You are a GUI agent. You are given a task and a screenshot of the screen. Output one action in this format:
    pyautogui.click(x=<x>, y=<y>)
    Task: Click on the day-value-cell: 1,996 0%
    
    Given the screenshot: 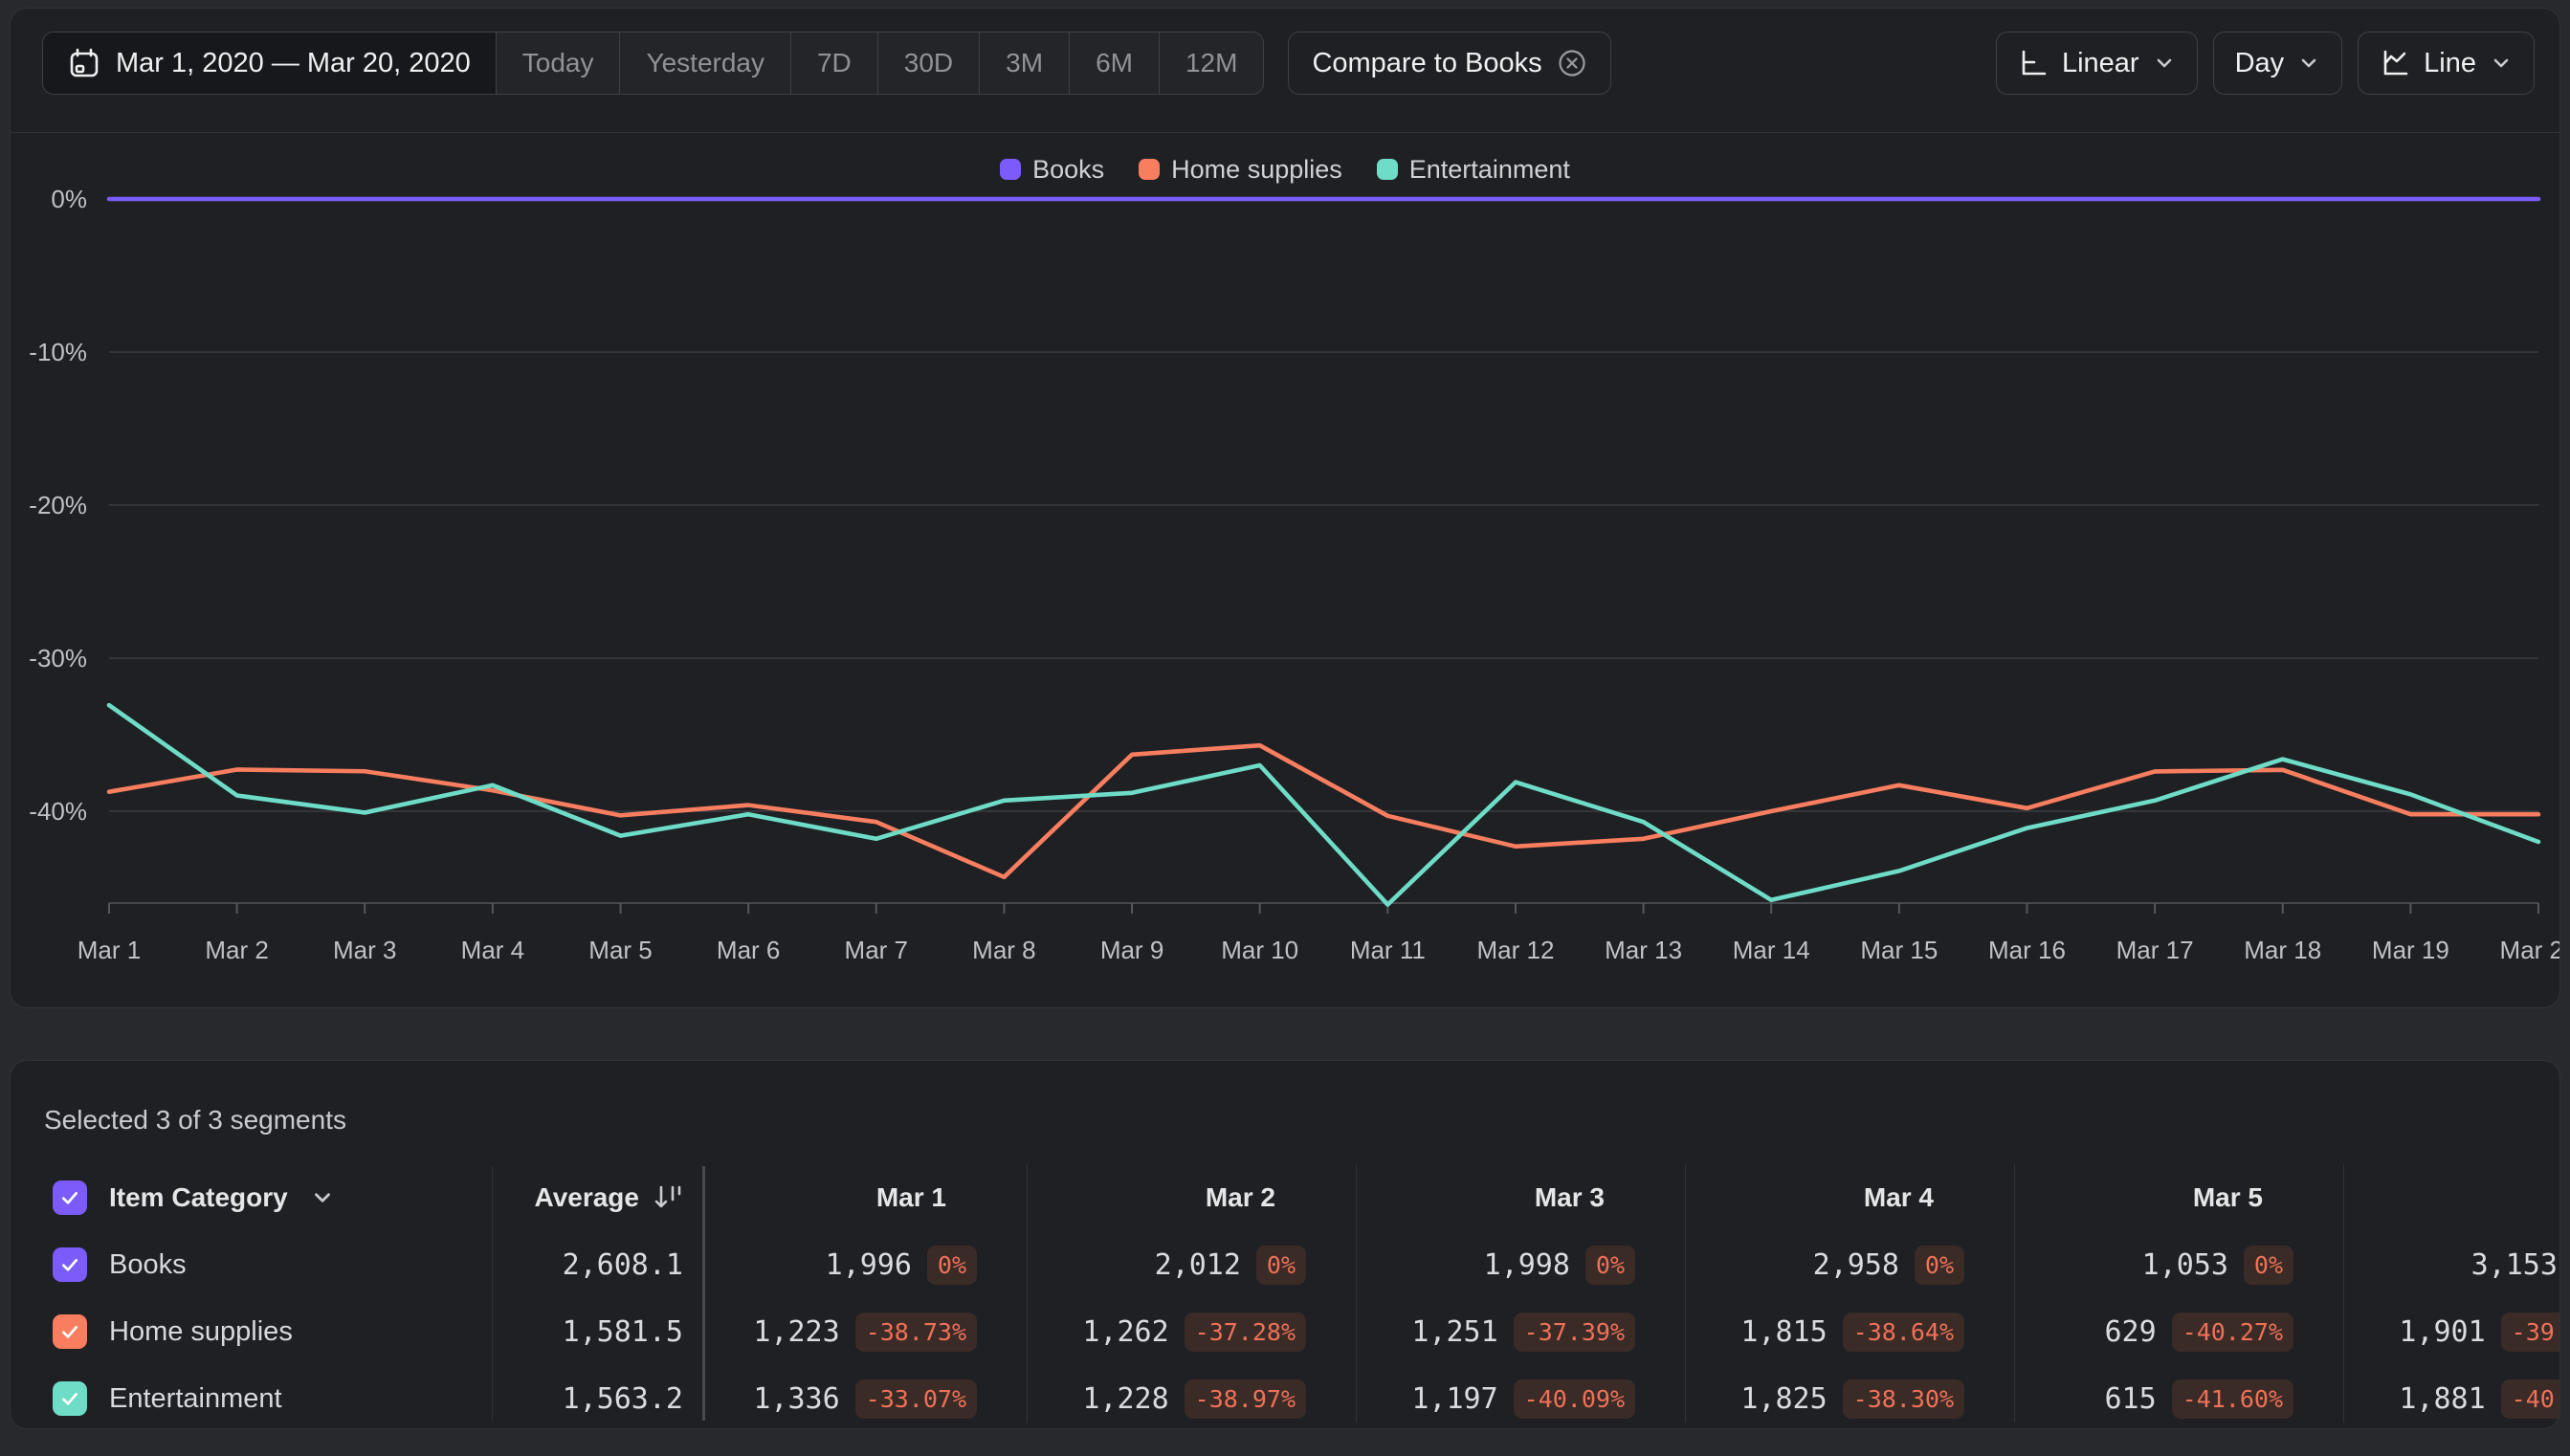 What is the action you would take?
    pyautogui.click(x=867, y=1265)
    